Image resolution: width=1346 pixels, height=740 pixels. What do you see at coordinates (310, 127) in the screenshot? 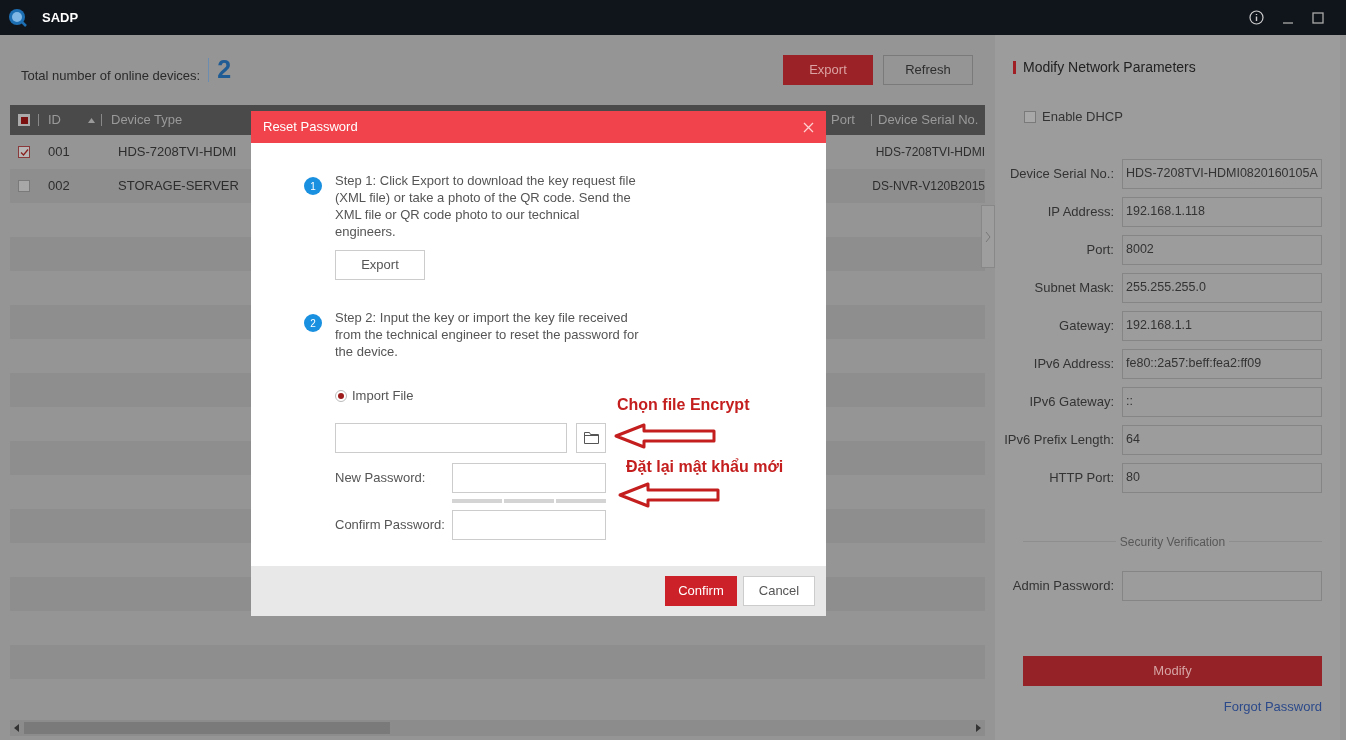
I see `dialog-title: Reset Password` at bounding box center [310, 127].